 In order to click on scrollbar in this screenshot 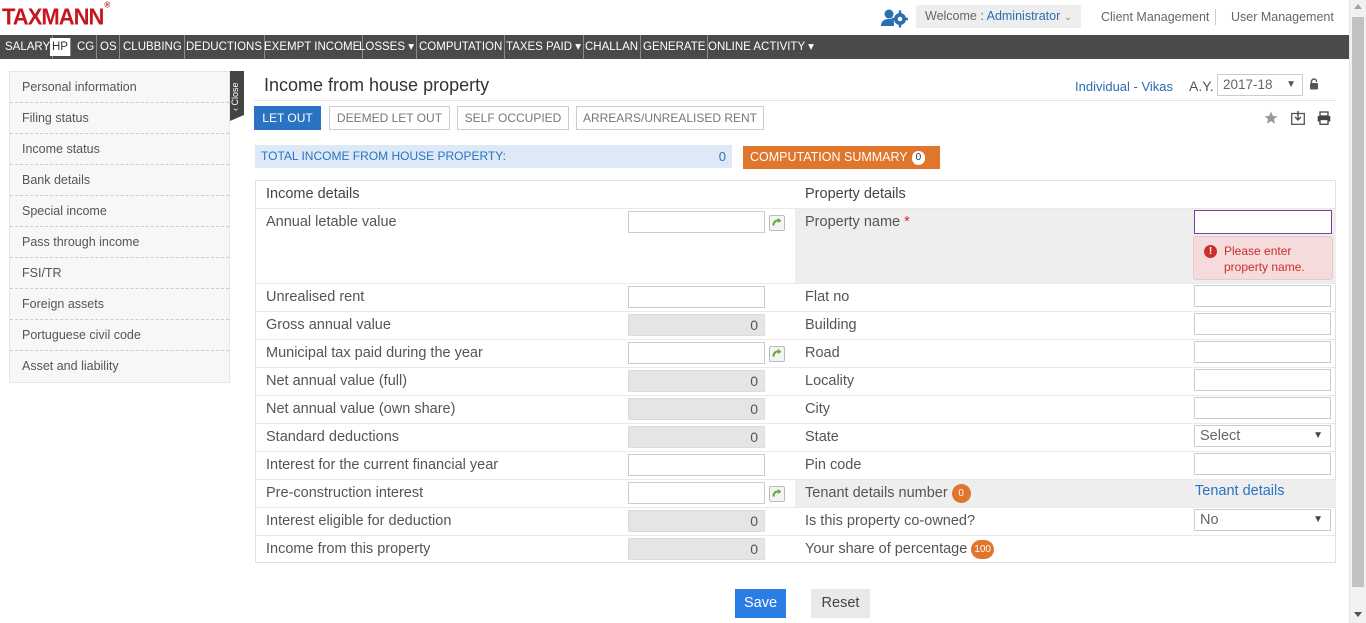, I will do `click(1357, 311)`.